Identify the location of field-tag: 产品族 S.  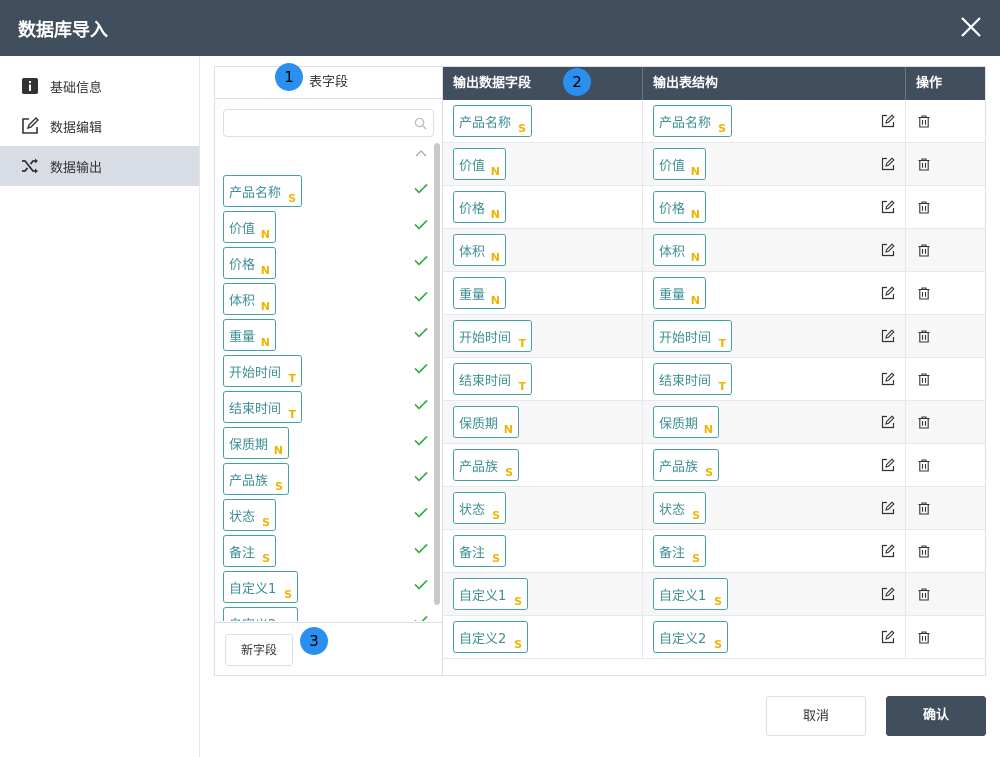
(256, 479).